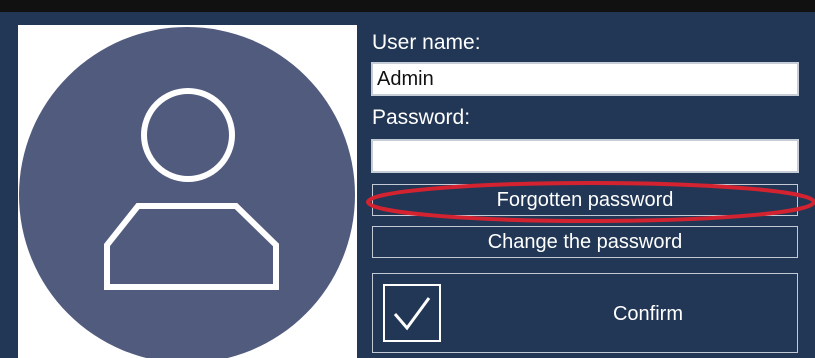 Image resolution: width=815 pixels, height=358 pixels. I want to click on password-label: Password:, so click(421, 117).